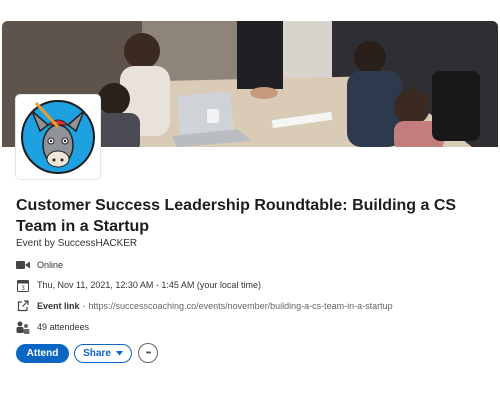  I want to click on event-attendees-count: 49 attendees, so click(63, 327).